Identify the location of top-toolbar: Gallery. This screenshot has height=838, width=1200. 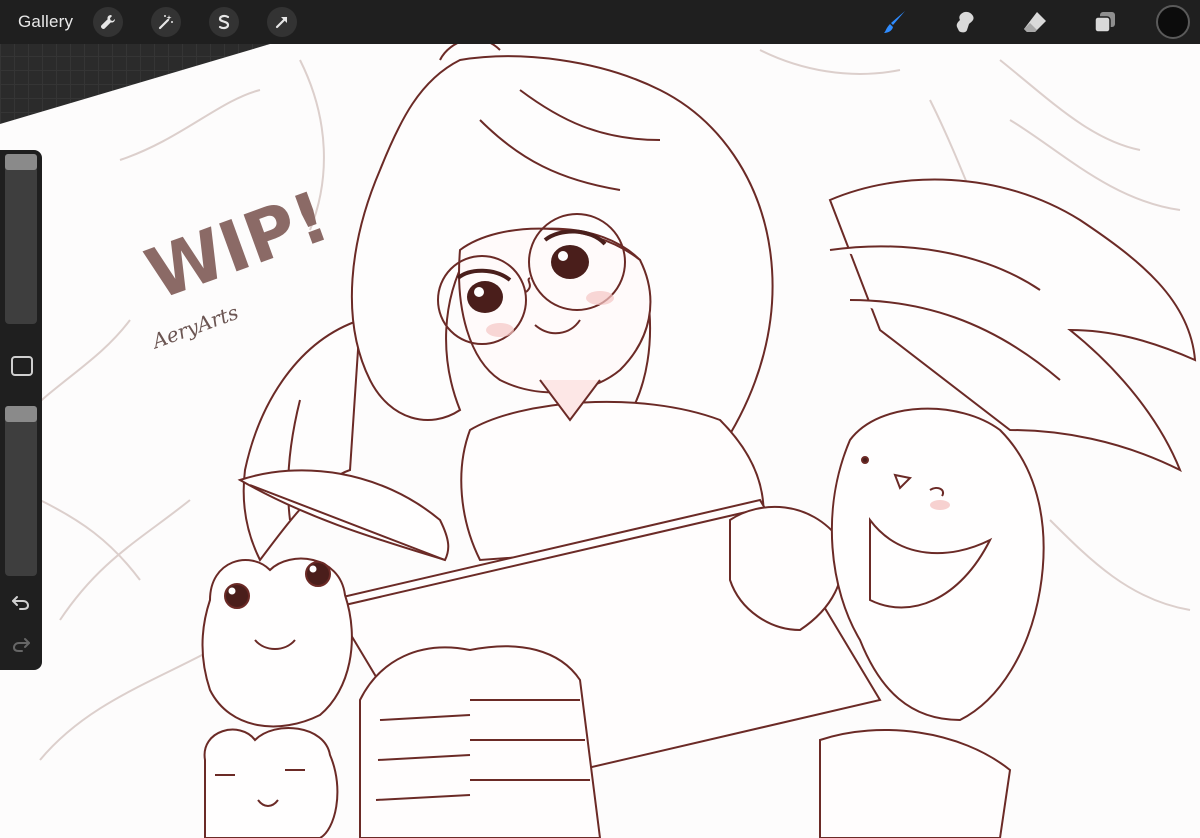
(600, 22).